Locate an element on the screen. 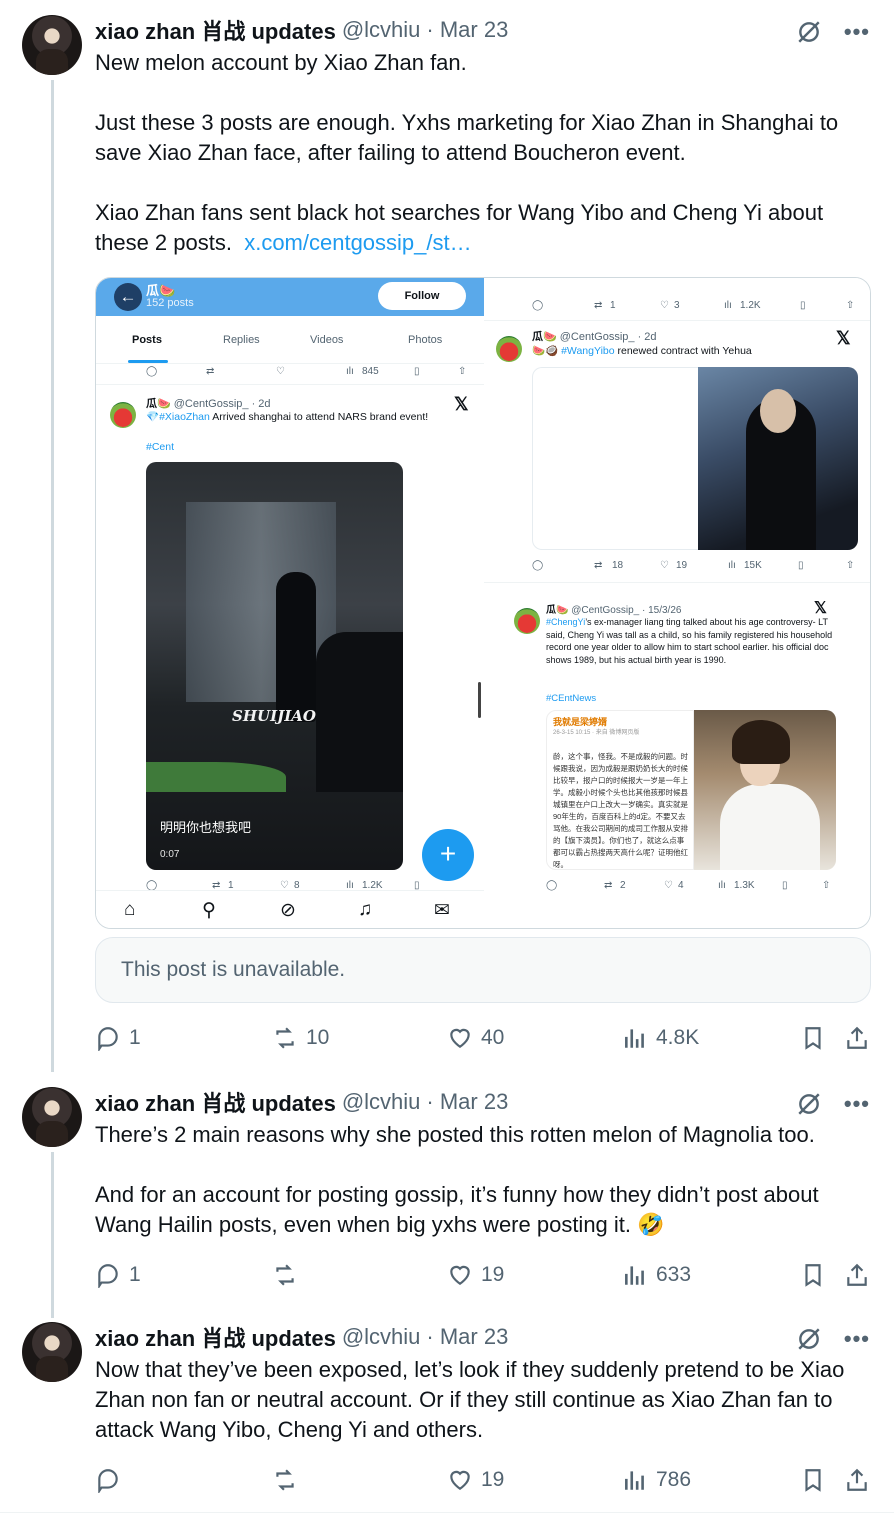  repost-icon is located at coordinates (285, 1480).